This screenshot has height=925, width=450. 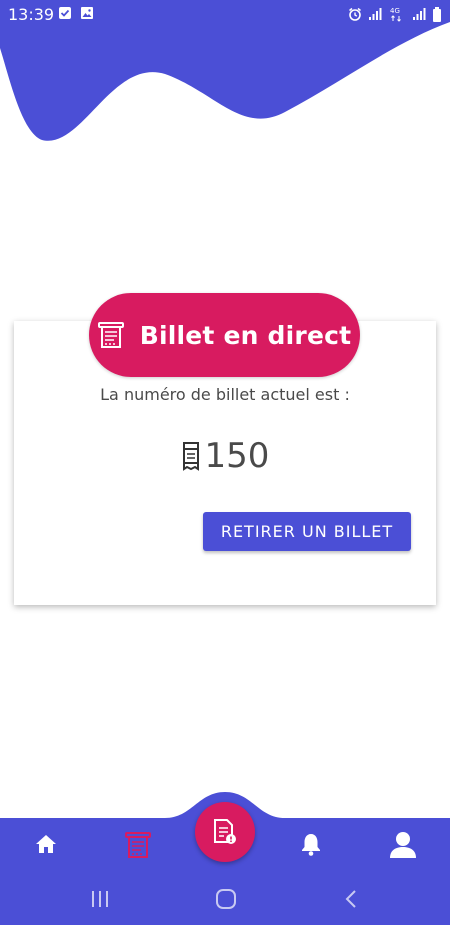 What do you see at coordinates (31, 14) in the screenshot?
I see `status-time: 13:39` at bounding box center [31, 14].